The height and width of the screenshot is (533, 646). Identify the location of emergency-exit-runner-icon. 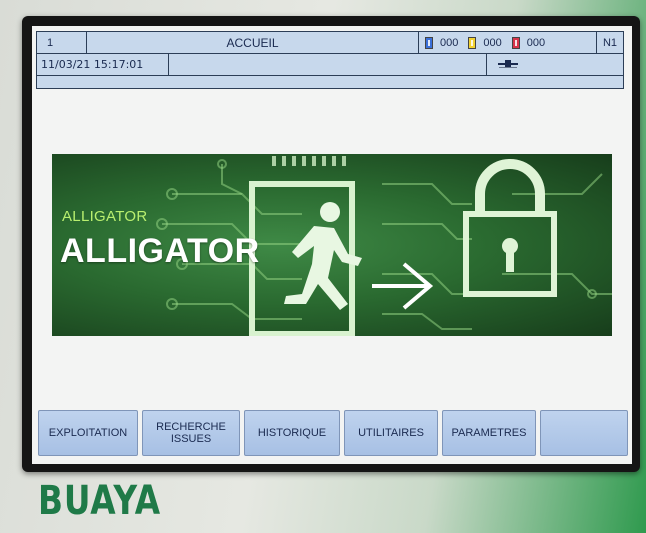
(305, 258).